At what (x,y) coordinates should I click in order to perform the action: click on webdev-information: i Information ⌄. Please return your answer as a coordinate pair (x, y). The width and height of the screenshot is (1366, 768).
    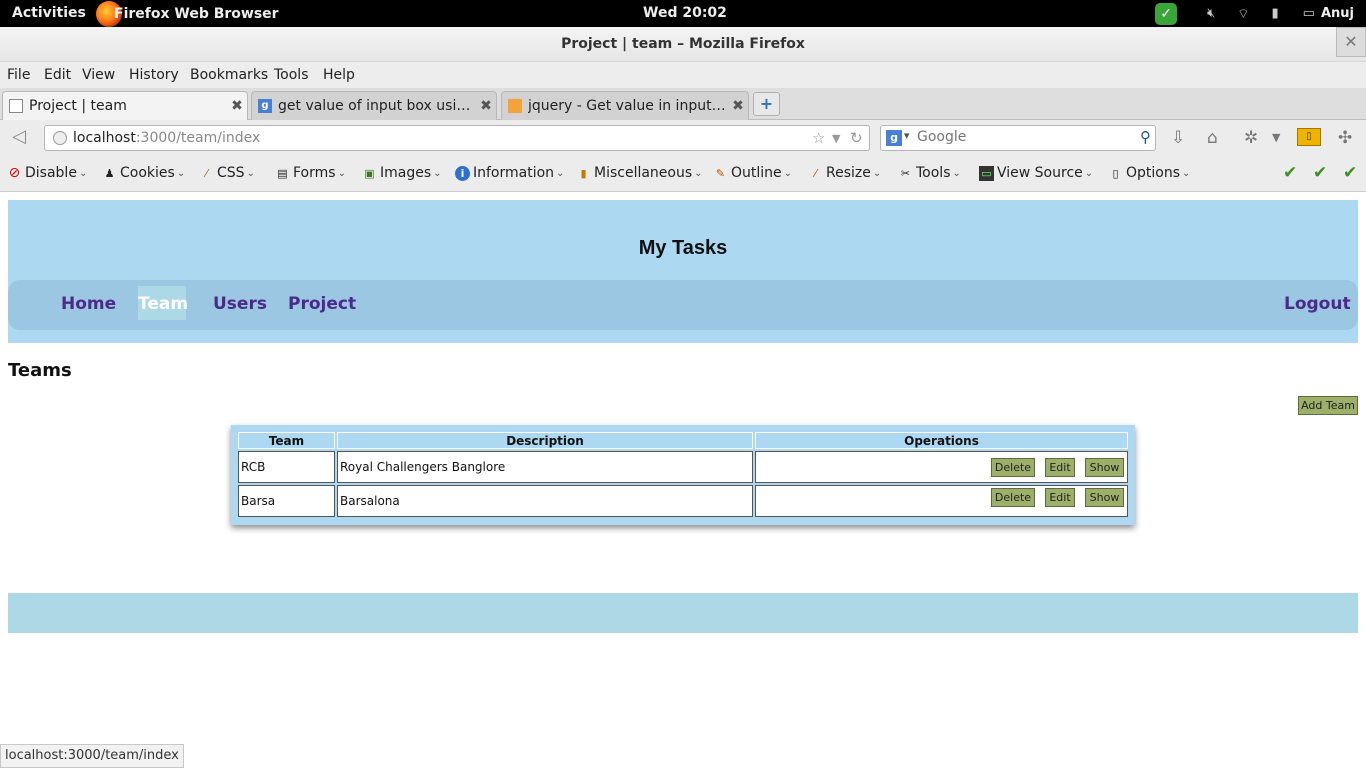
    Looking at the image, I should click on (509, 173).